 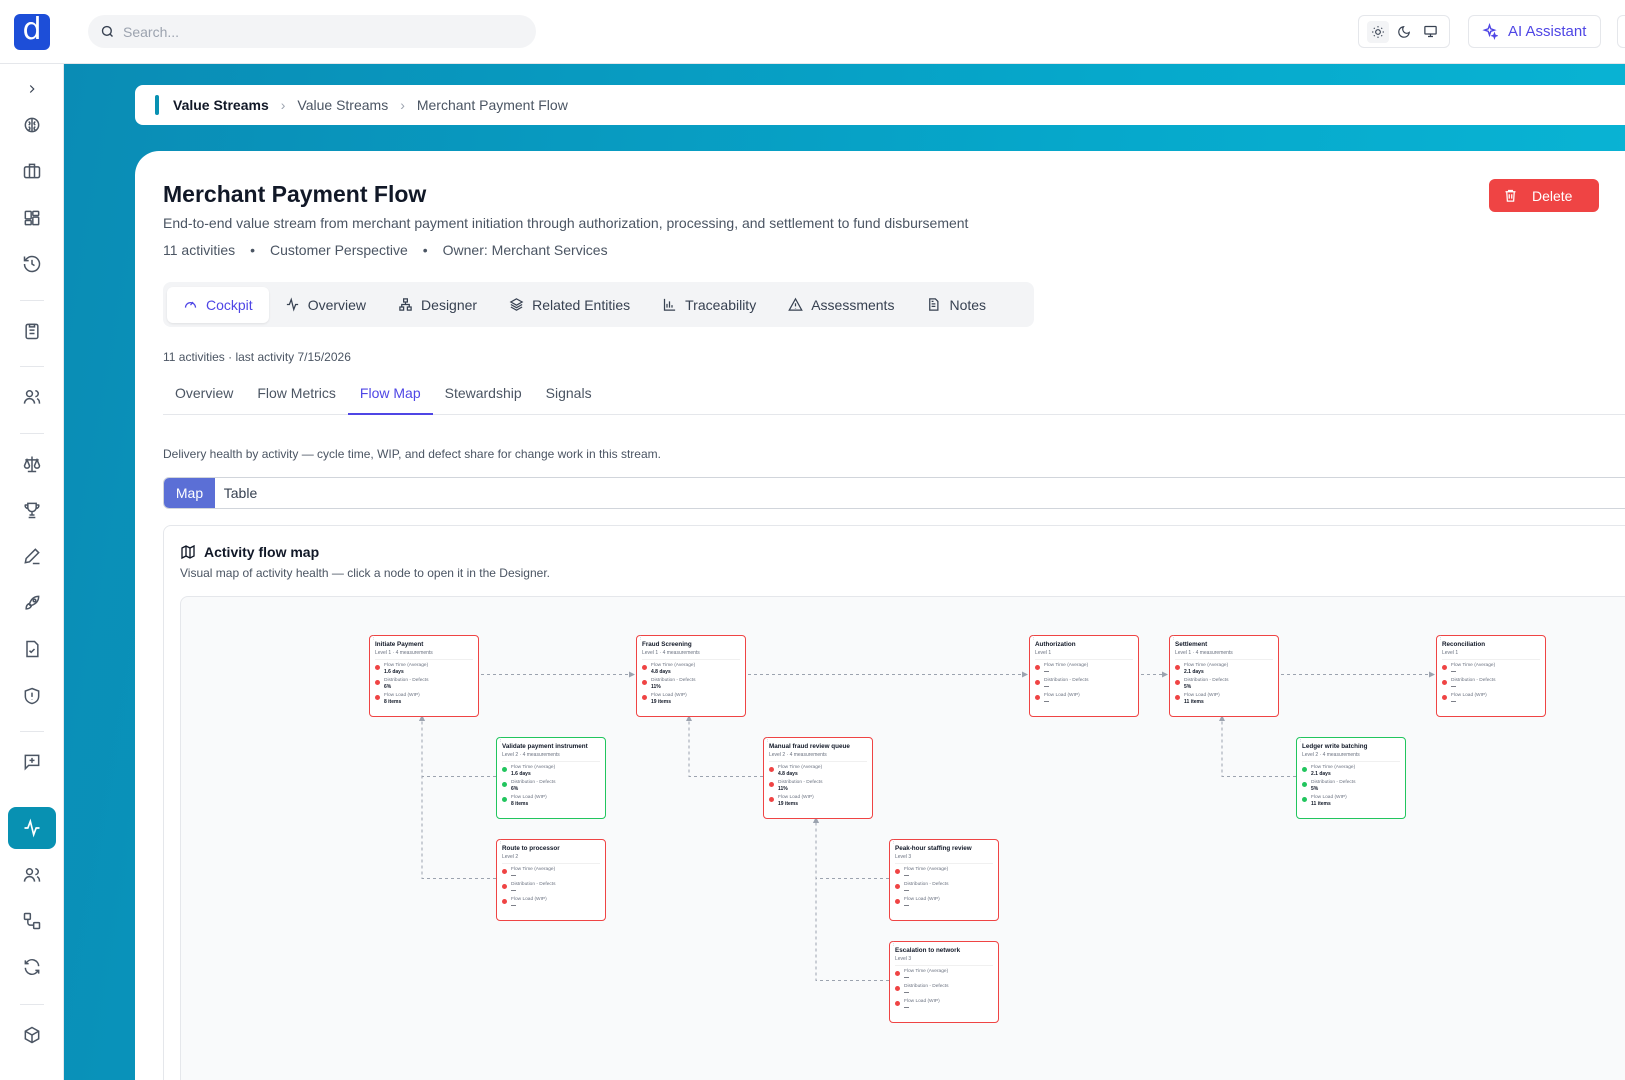 I want to click on tab-traceability: Traceability, so click(x=709, y=305).